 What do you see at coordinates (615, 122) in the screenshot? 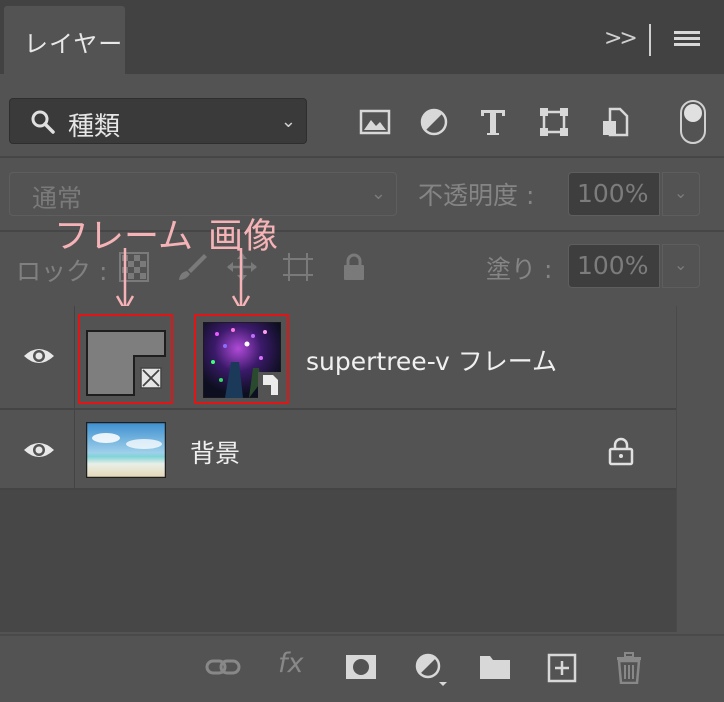
I see `filter-smart-objects-icon` at bounding box center [615, 122].